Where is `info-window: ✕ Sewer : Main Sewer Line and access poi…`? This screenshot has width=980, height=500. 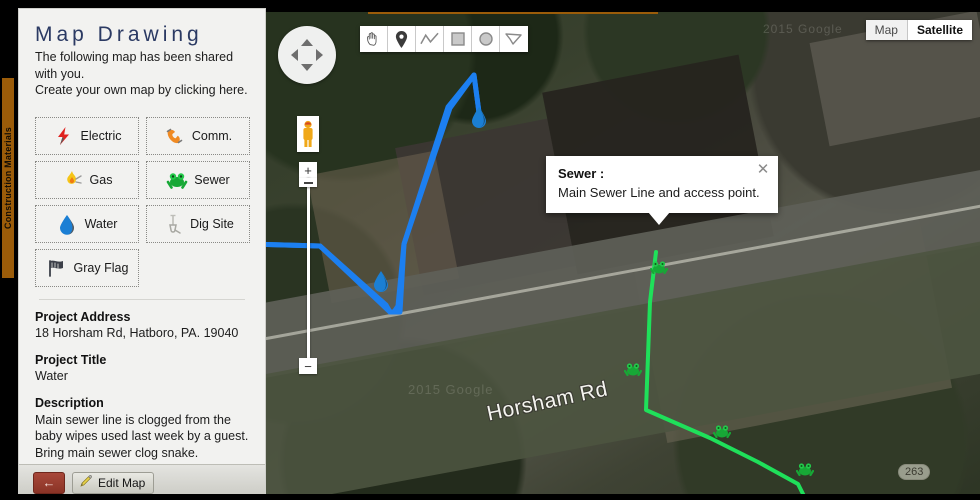
info-window: ✕ Sewer : Main Sewer Line and access poi… is located at coordinates (662, 191).